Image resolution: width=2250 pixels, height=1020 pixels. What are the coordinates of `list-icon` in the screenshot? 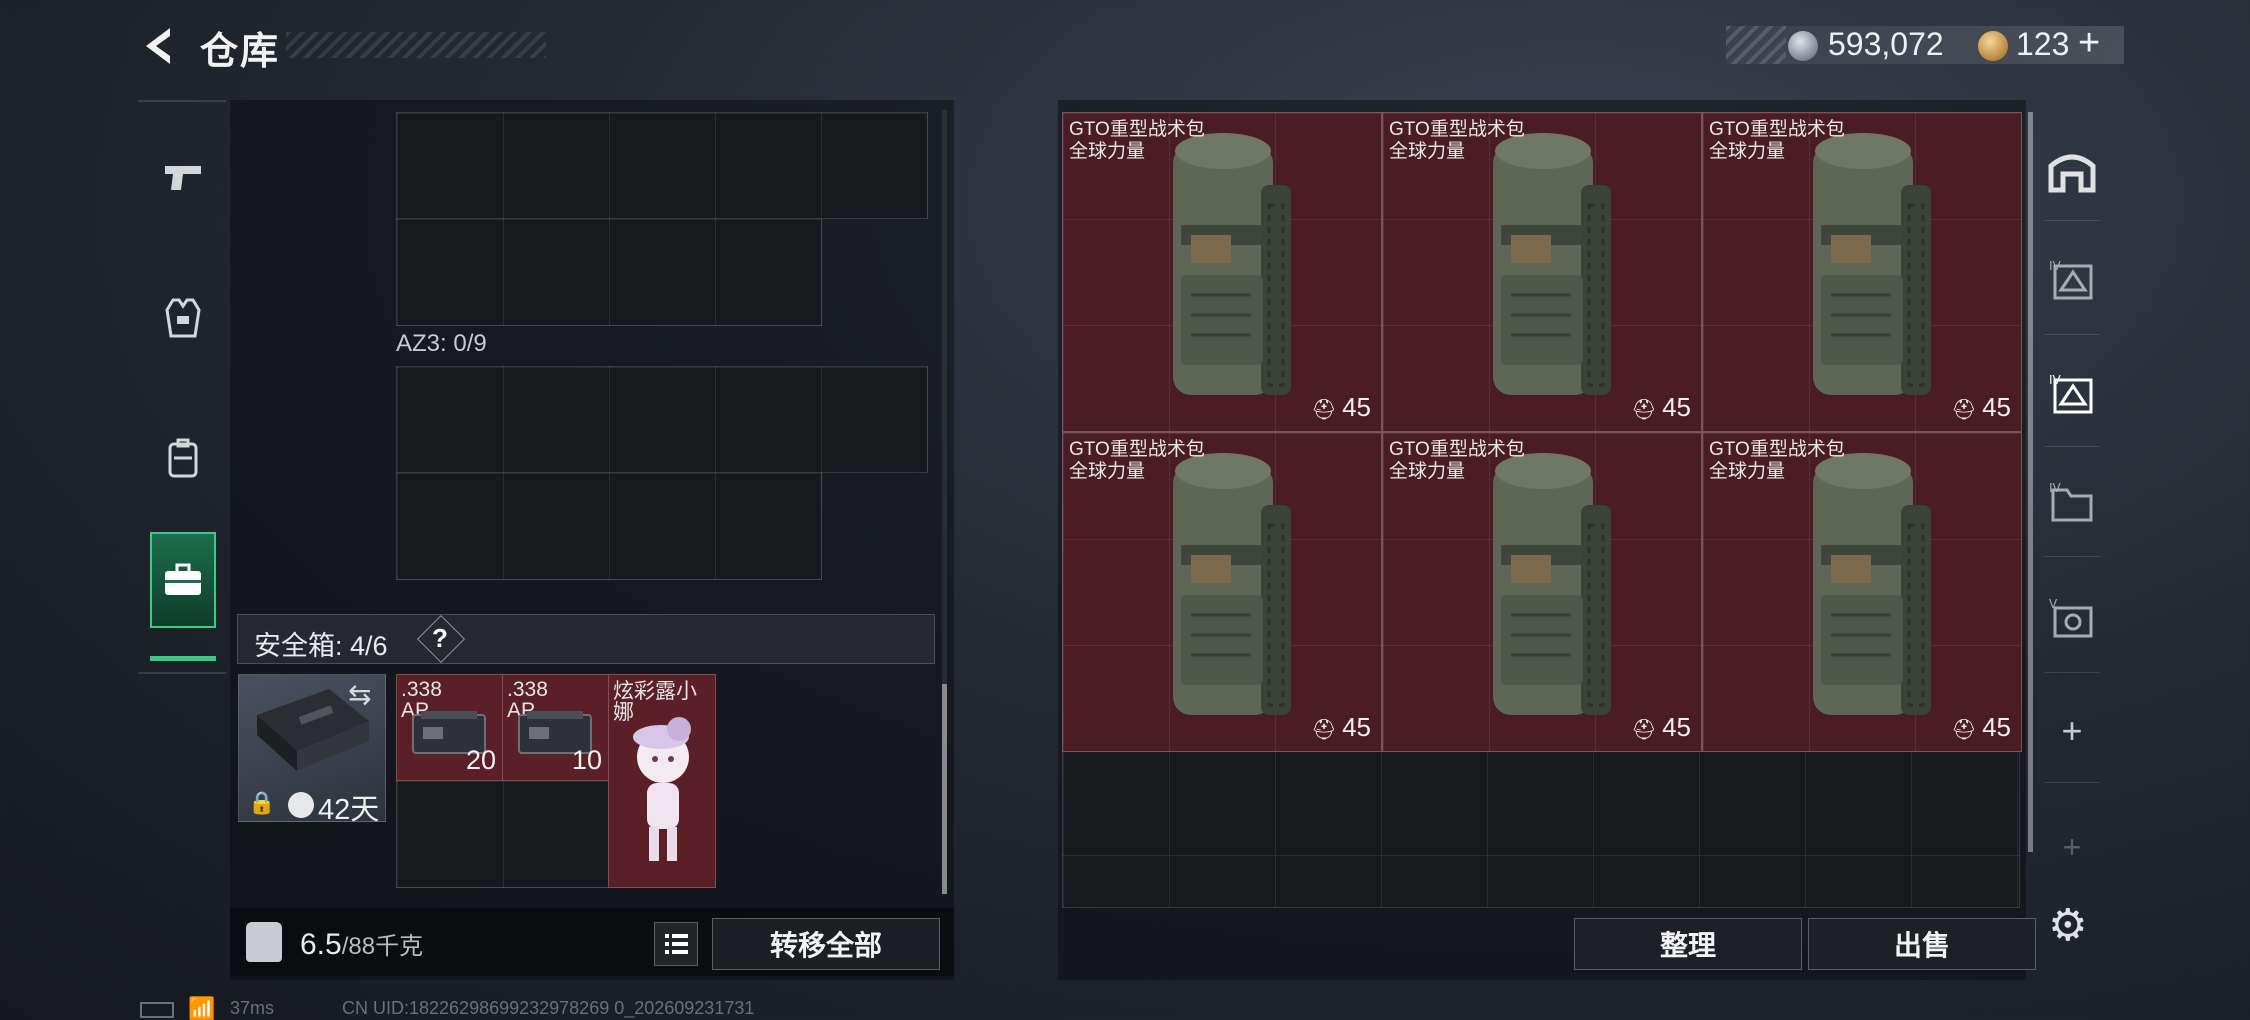 It's located at (676, 944).